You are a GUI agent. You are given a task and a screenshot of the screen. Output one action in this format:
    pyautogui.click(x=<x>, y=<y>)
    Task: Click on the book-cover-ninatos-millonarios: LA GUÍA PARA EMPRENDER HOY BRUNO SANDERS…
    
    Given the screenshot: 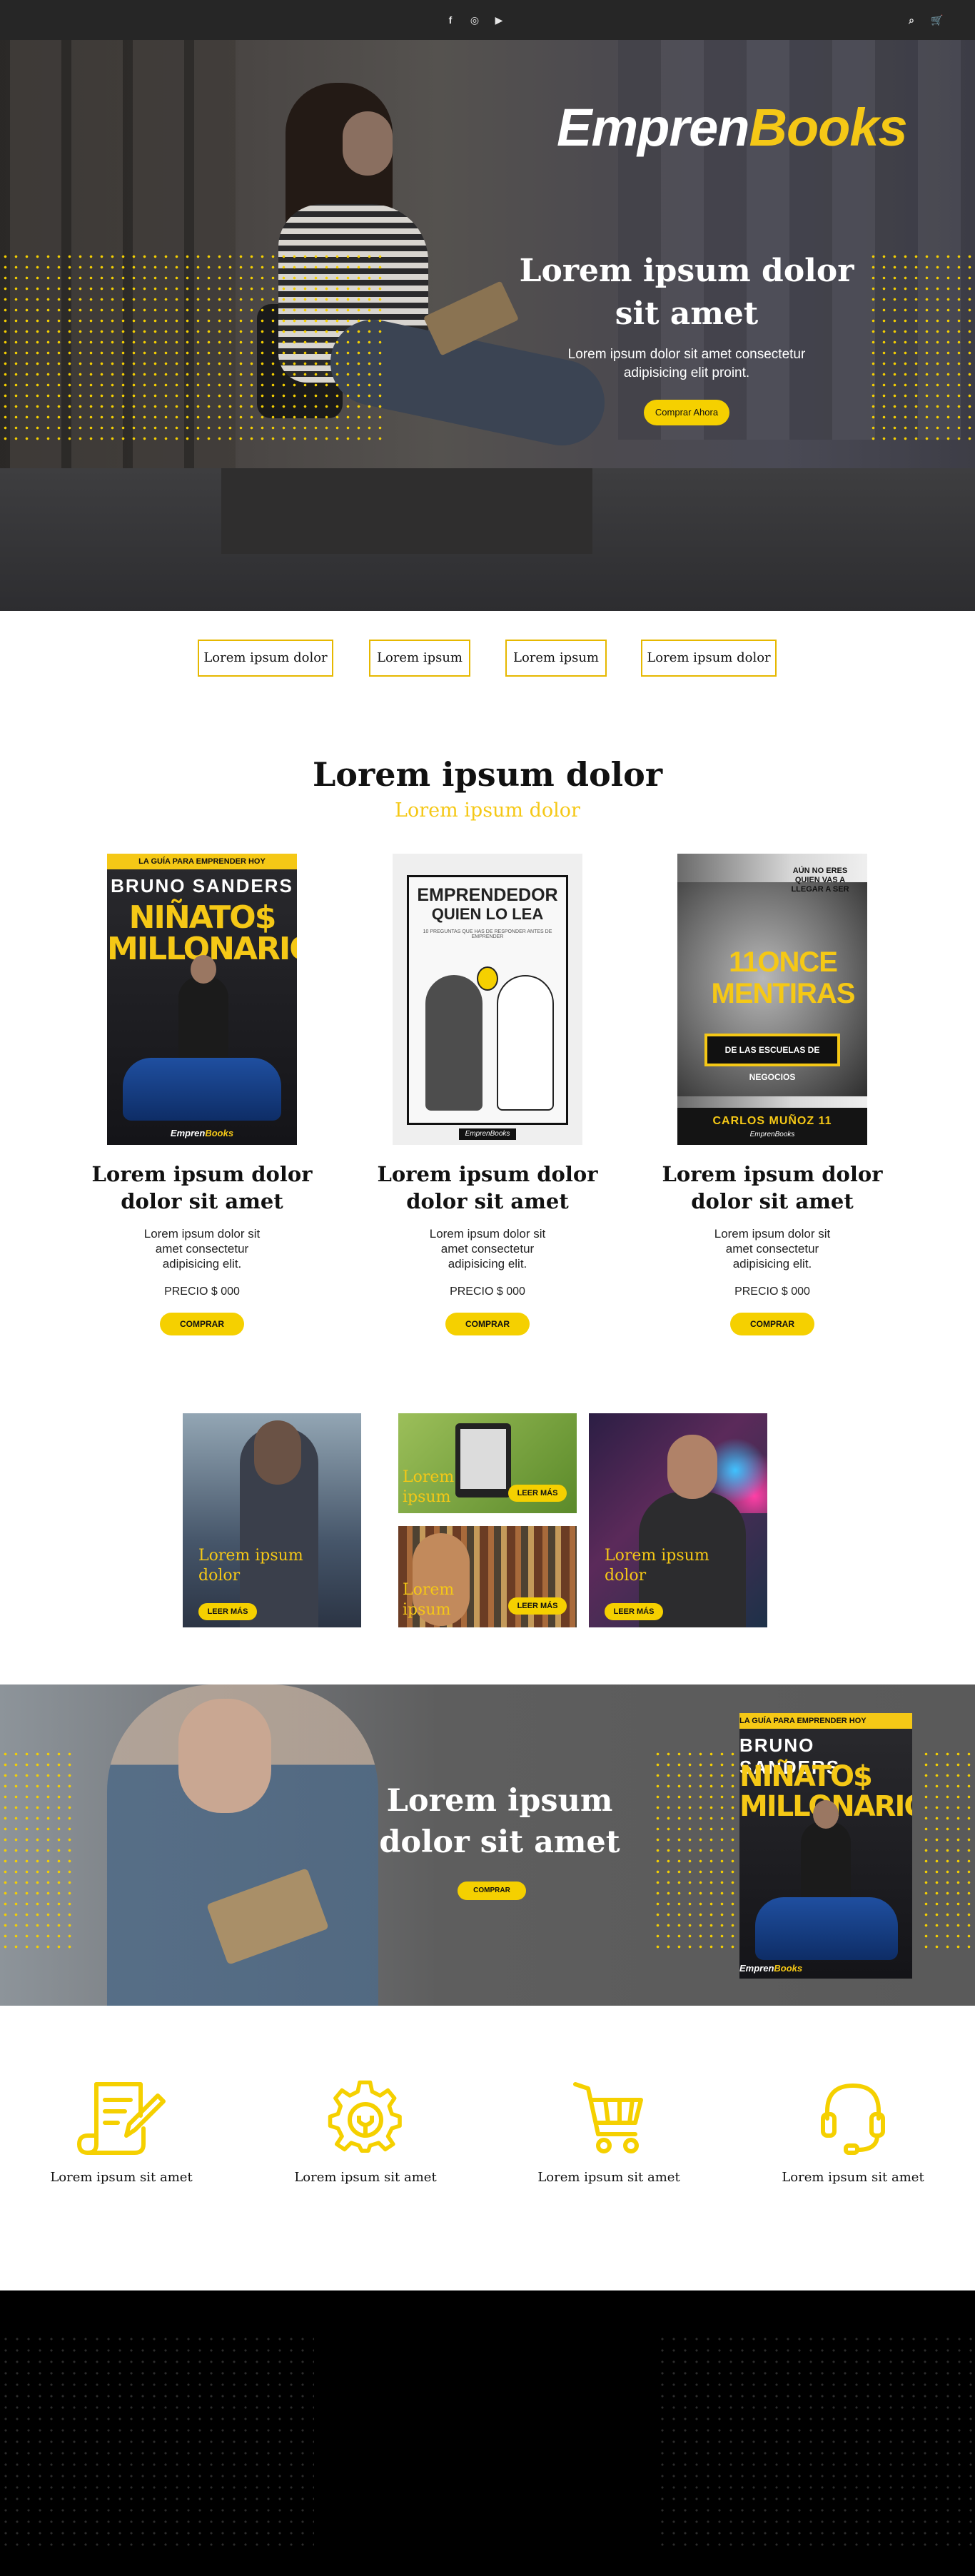 What is the action you would take?
    pyautogui.click(x=202, y=999)
    